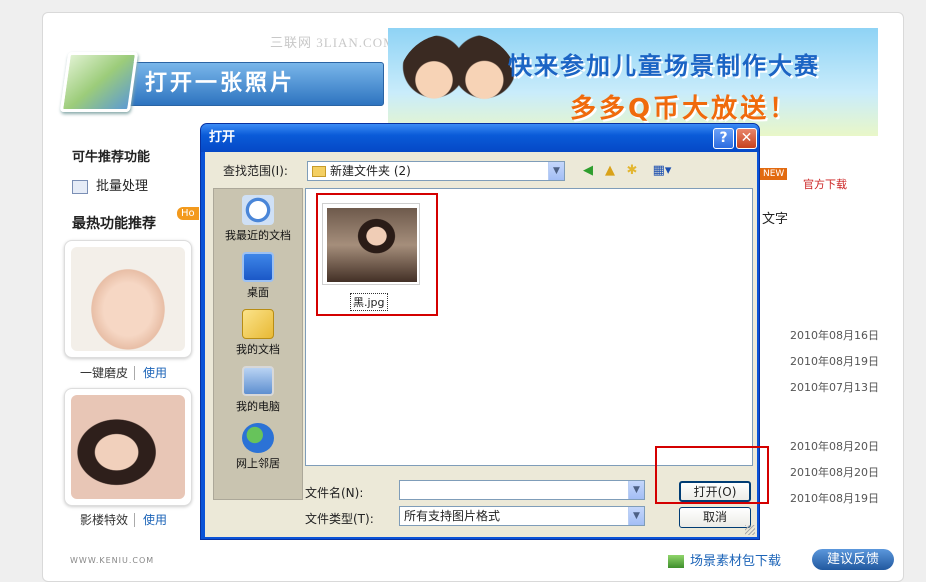 The image size is (926, 582). I want to click on photo-icon, so click(99, 82).